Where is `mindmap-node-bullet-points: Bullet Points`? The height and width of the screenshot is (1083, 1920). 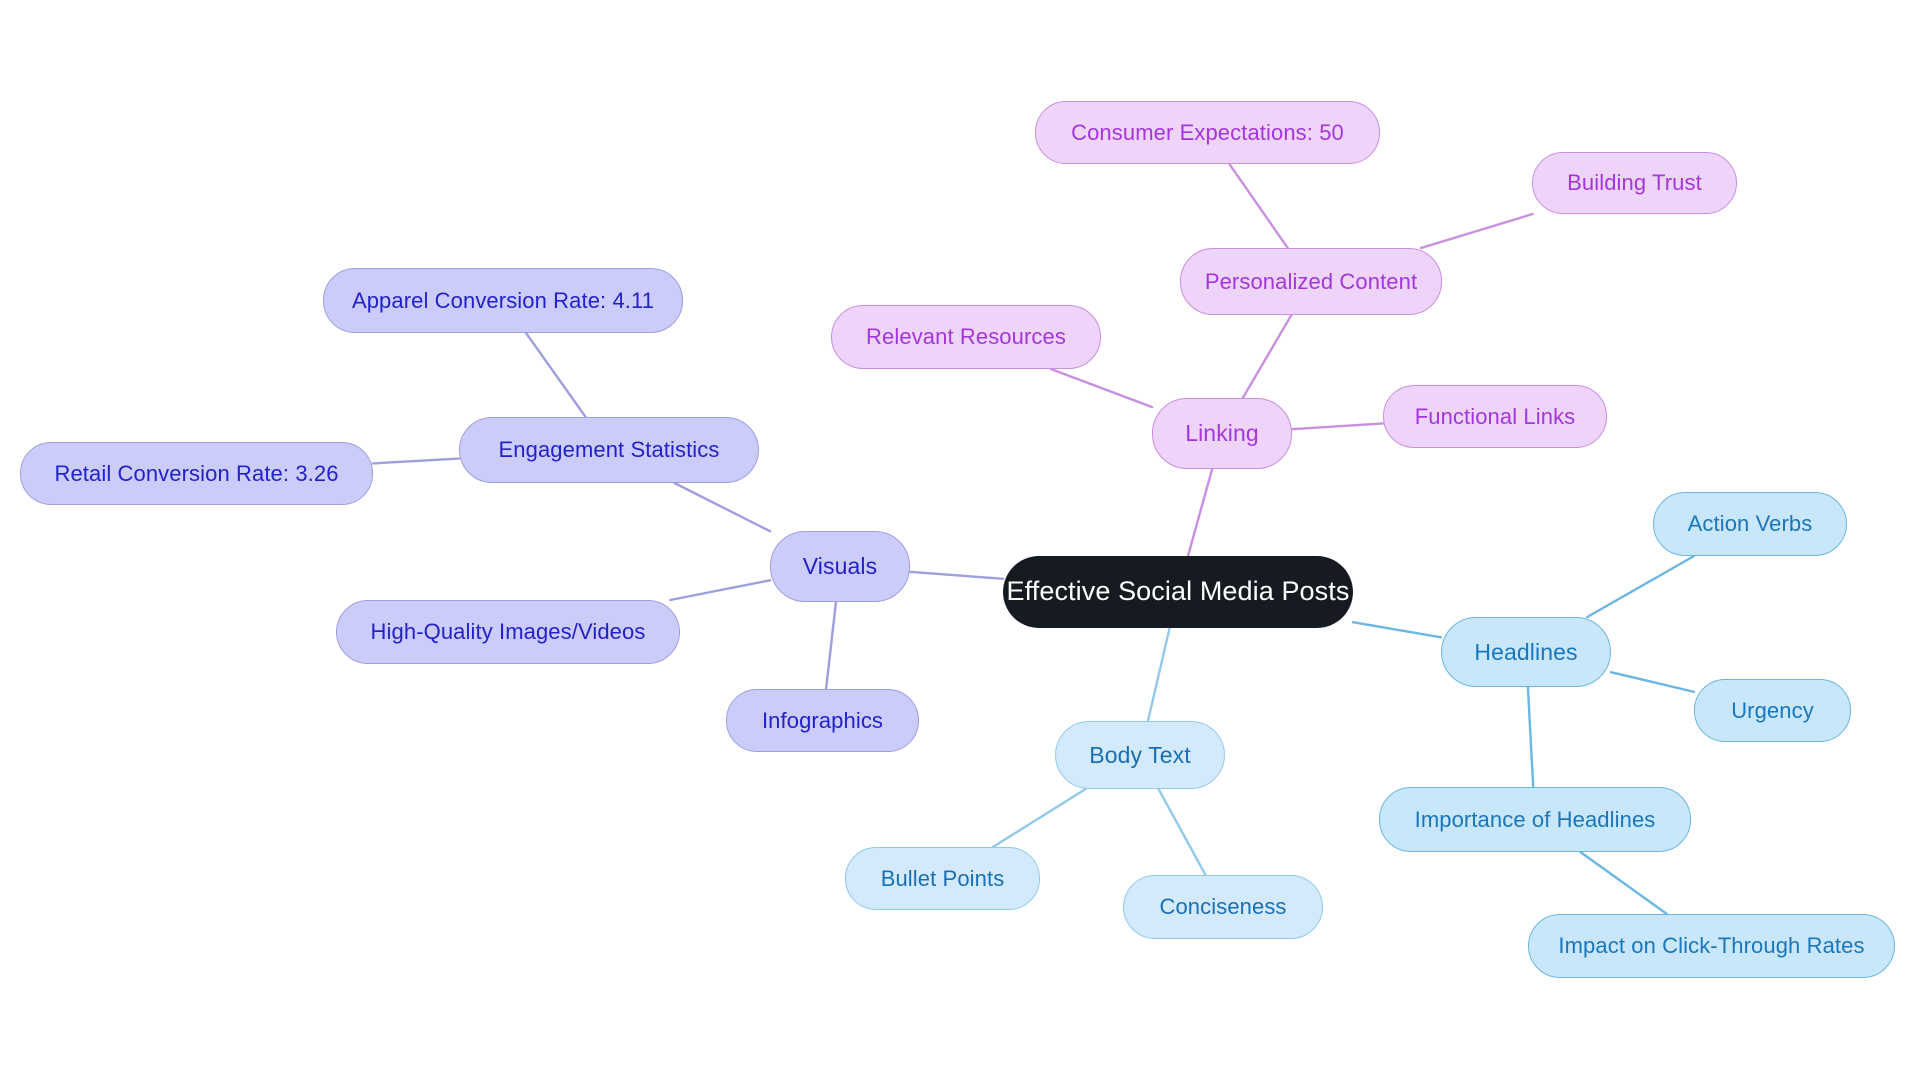 mindmap-node-bullet-points: Bullet Points is located at coordinates (942, 878).